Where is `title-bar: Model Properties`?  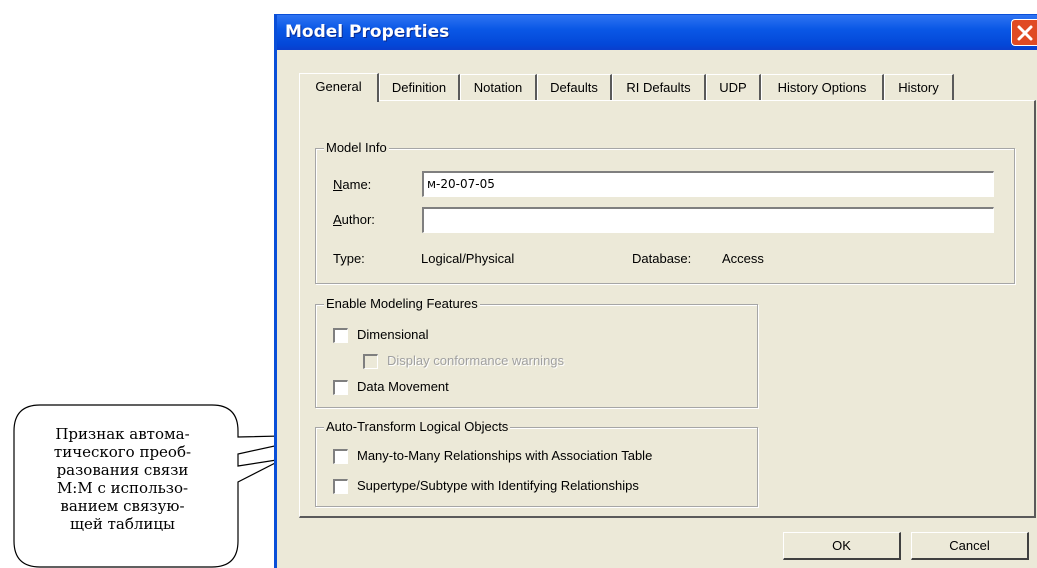
title-bar: Model Properties is located at coordinates (657, 32).